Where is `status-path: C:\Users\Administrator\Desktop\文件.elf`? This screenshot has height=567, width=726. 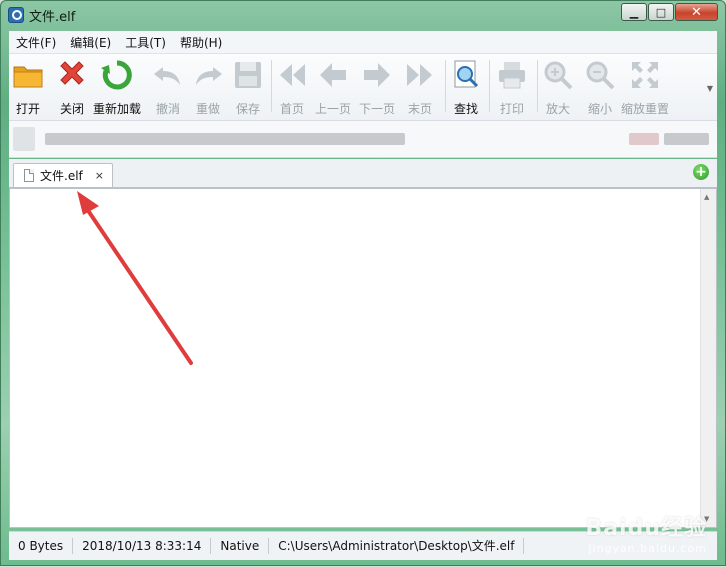
status-path: C:\Users\Administrator\Desktop\文件.elf is located at coordinates (397, 546).